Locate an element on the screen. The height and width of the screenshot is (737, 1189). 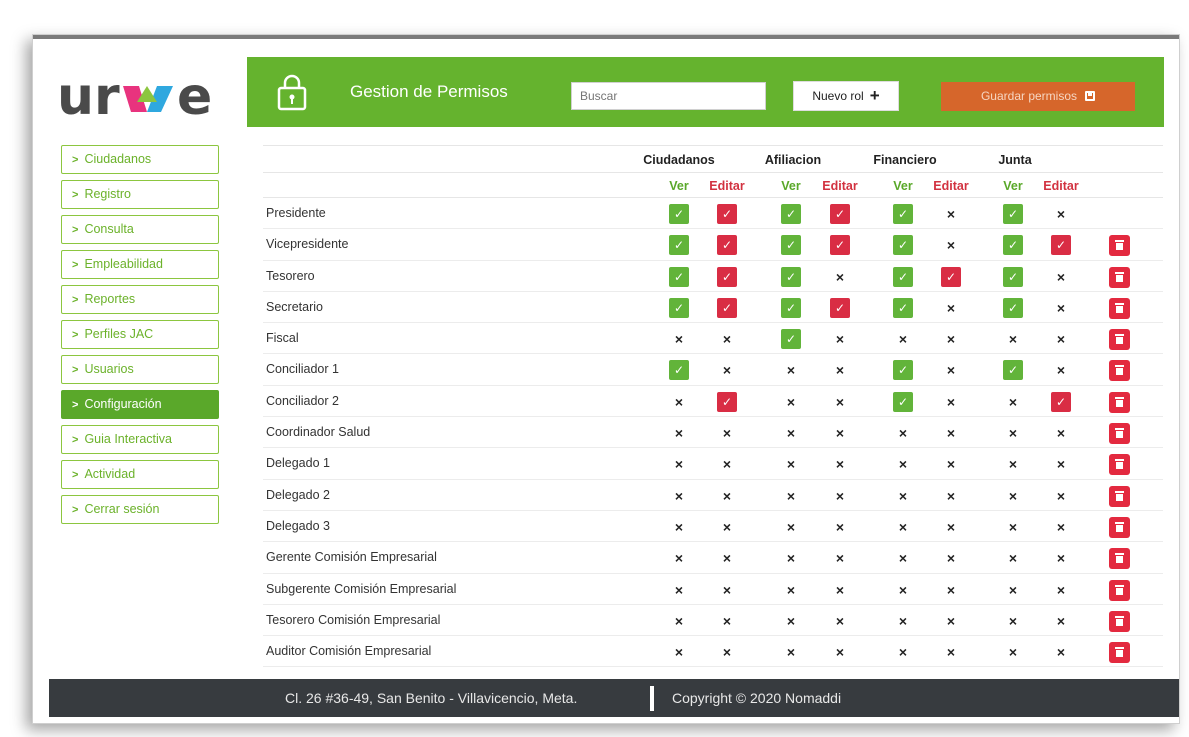
sidebar-item-5: > Perfiles JAC is located at coordinates (140, 334).